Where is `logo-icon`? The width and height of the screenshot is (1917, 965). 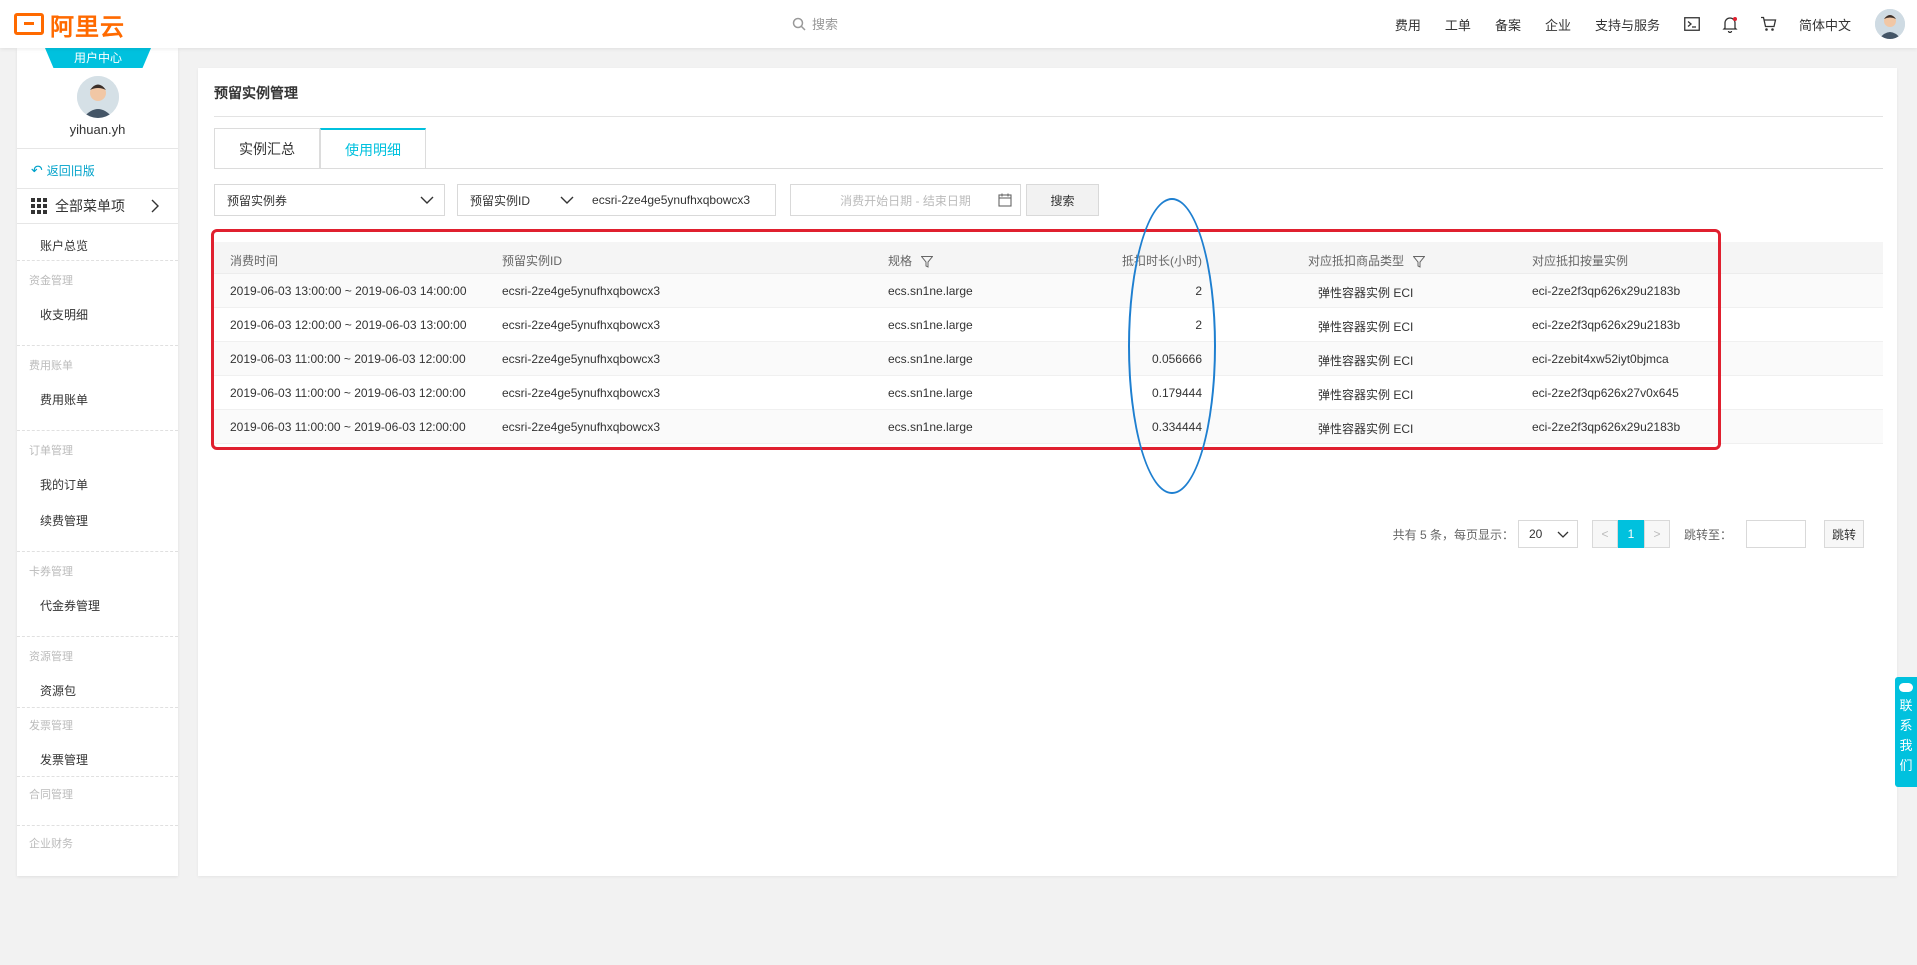 logo-icon is located at coordinates (29, 24).